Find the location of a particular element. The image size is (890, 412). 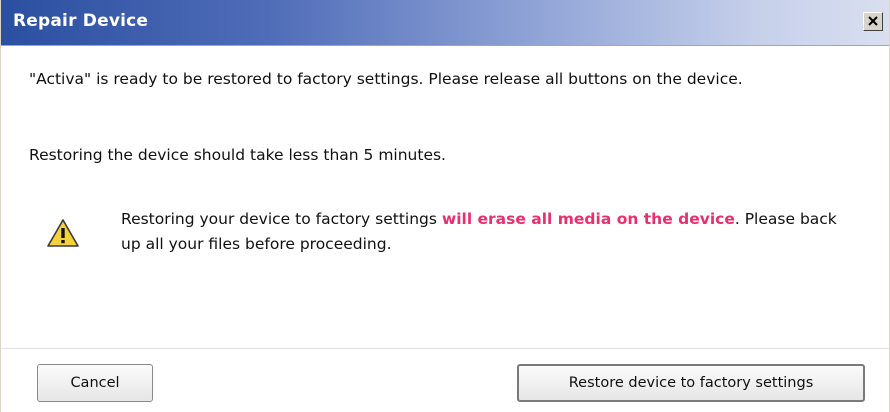

warning-emphasis: will erase all media on the device is located at coordinates (588, 219).